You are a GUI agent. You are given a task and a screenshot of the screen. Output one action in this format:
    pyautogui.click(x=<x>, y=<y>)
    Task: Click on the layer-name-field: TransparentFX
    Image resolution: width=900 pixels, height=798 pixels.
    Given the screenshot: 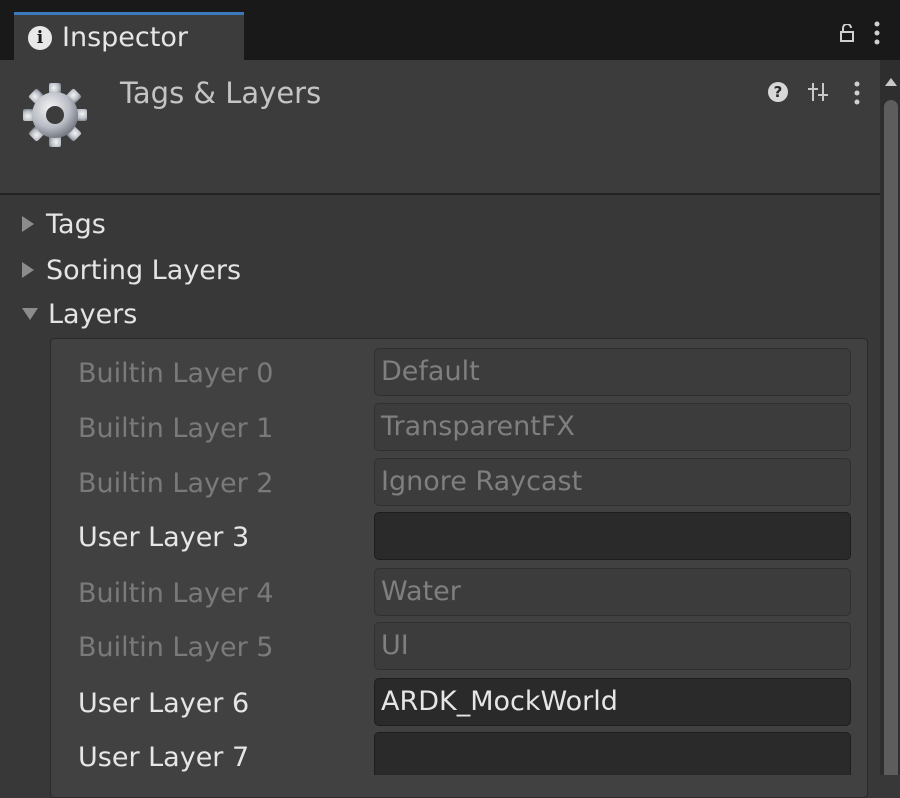 What is the action you would take?
    pyautogui.click(x=612, y=427)
    